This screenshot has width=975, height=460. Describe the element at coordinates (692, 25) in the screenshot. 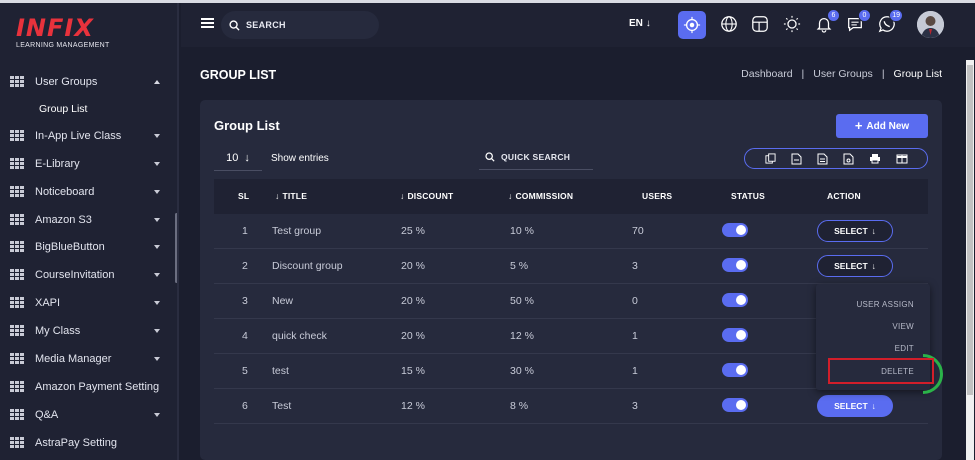

I see `settings-chip-icon` at that location.